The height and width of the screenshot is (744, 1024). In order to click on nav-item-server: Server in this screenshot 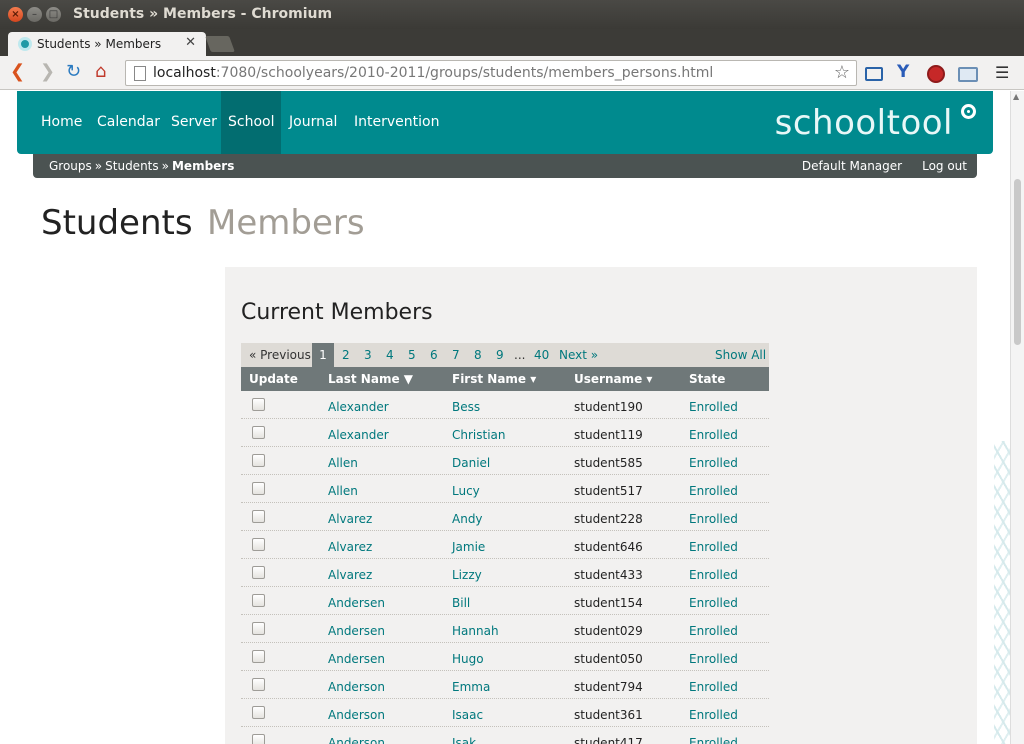, I will do `click(194, 122)`.